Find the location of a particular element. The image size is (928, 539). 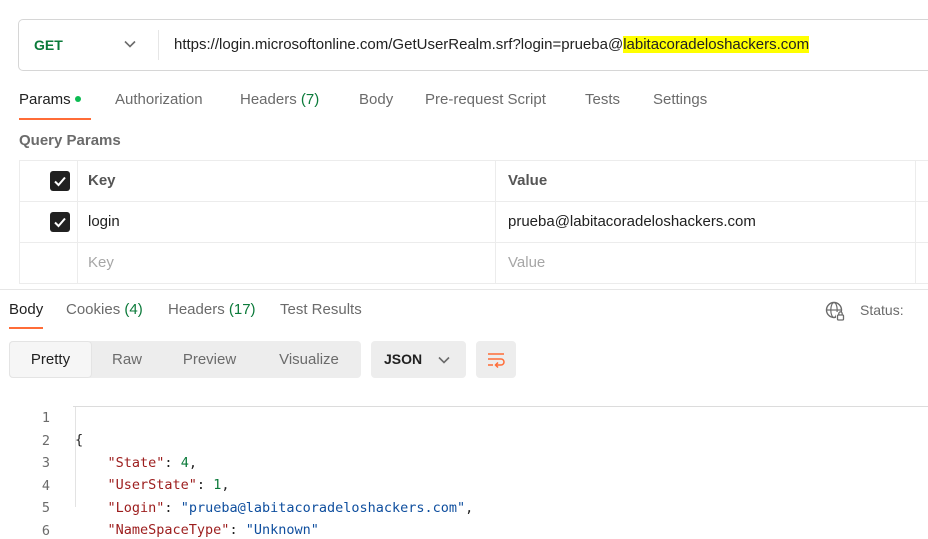

view-mode-toggle: Pretty Raw Preview Visualize is located at coordinates (185, 359).